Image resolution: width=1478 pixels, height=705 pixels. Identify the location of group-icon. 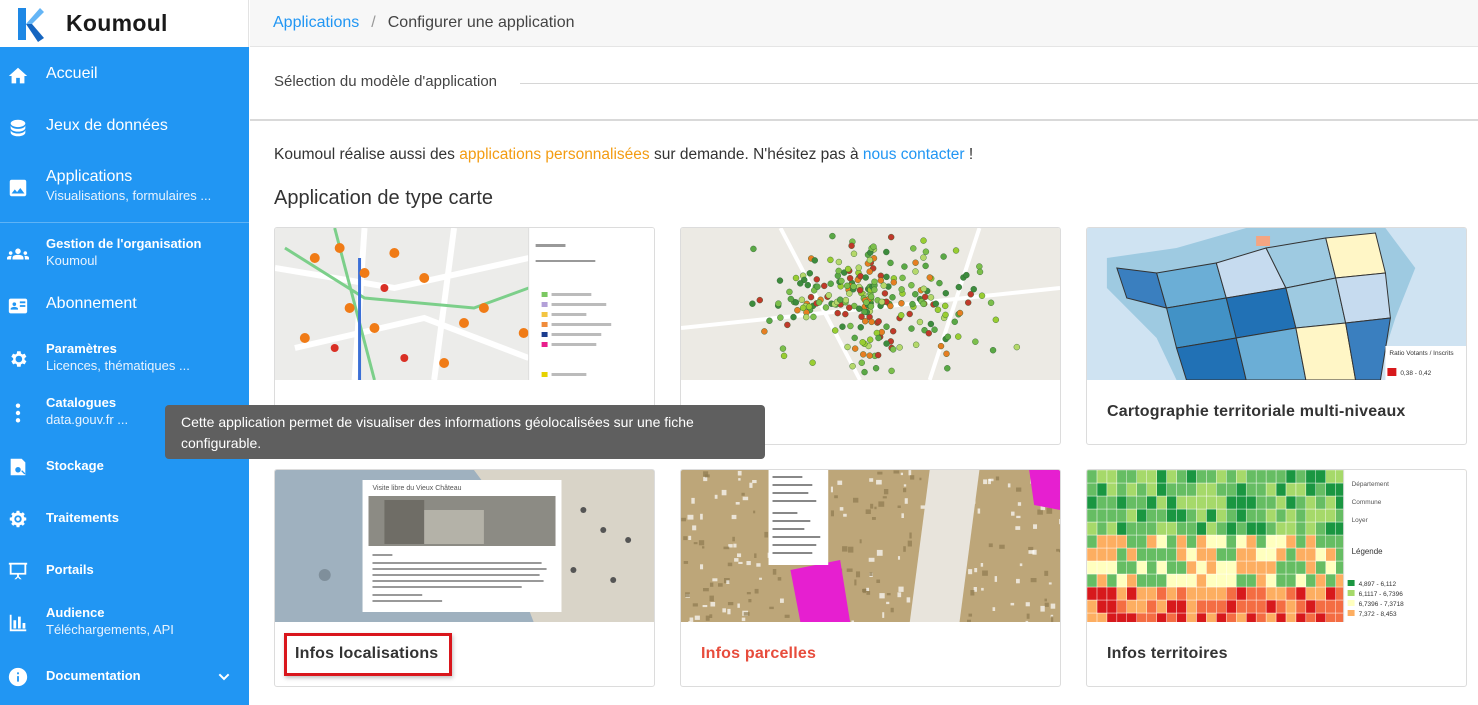
(18, 254).